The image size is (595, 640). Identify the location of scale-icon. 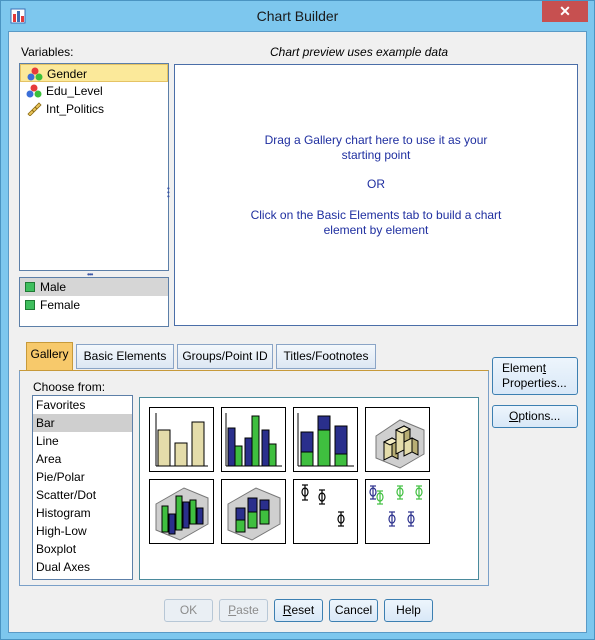
(34, 109).